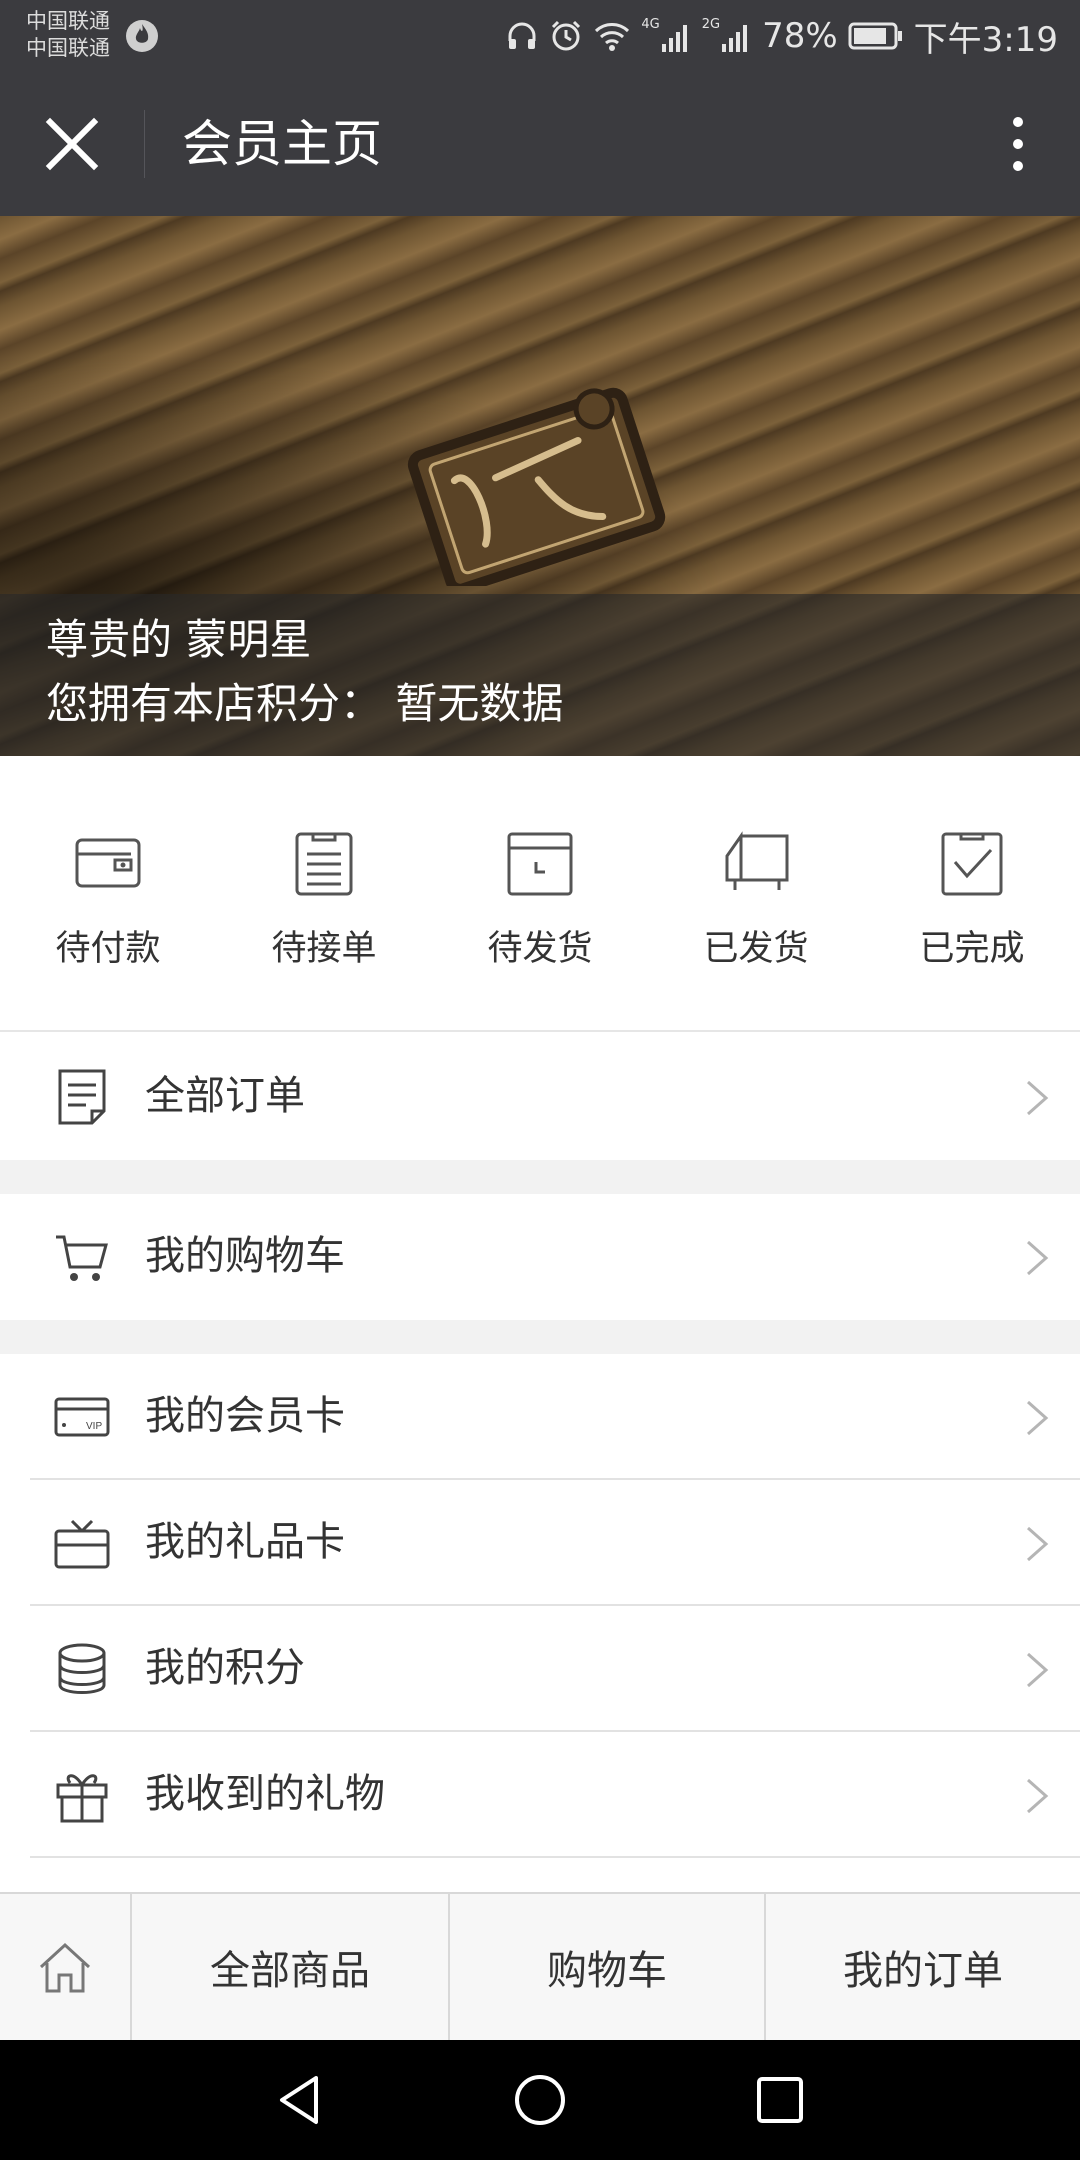  What do you see at coordinates (245, 1256) in the screenshot?
I see `menu-label: 我的购物车` at bounding box center [245, 1256].